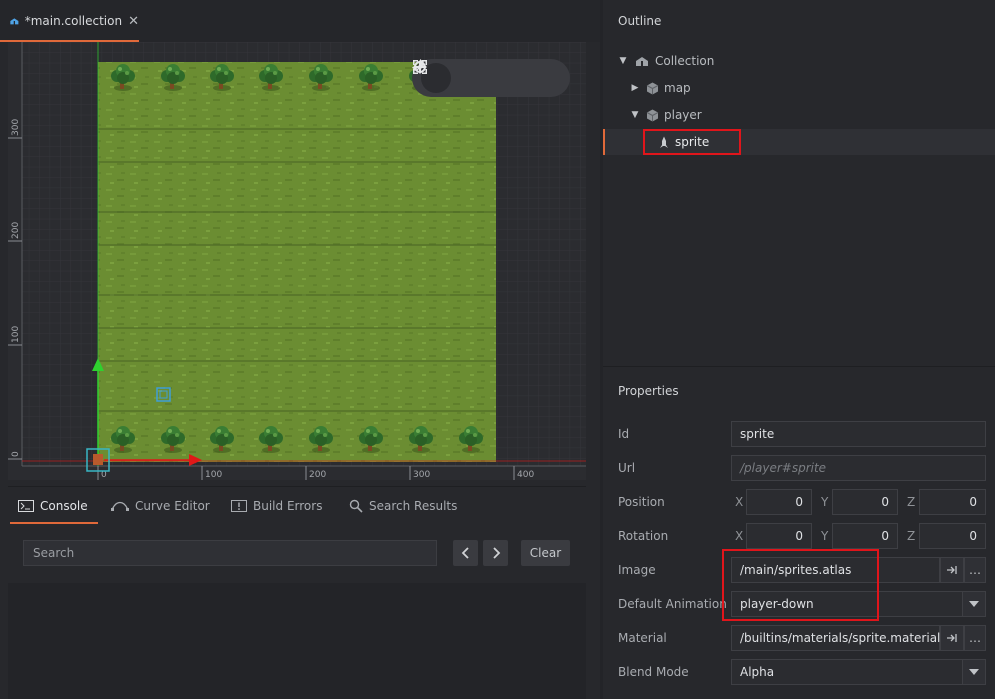 The height and width of the screenshot is (699, 995). What do you see at coordinates (642, 638) in the screenshot?
I see `material-label: Material` at bounding box center [642, 638].